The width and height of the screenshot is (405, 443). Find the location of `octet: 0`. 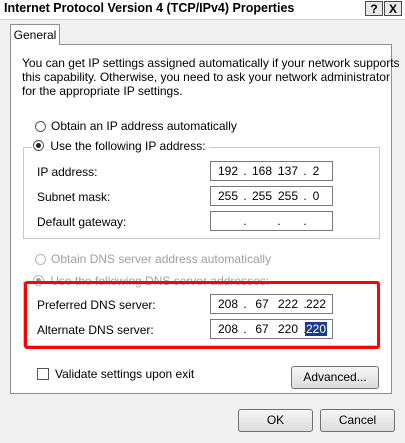

octet: 0 is located at coordinates (316, 196).